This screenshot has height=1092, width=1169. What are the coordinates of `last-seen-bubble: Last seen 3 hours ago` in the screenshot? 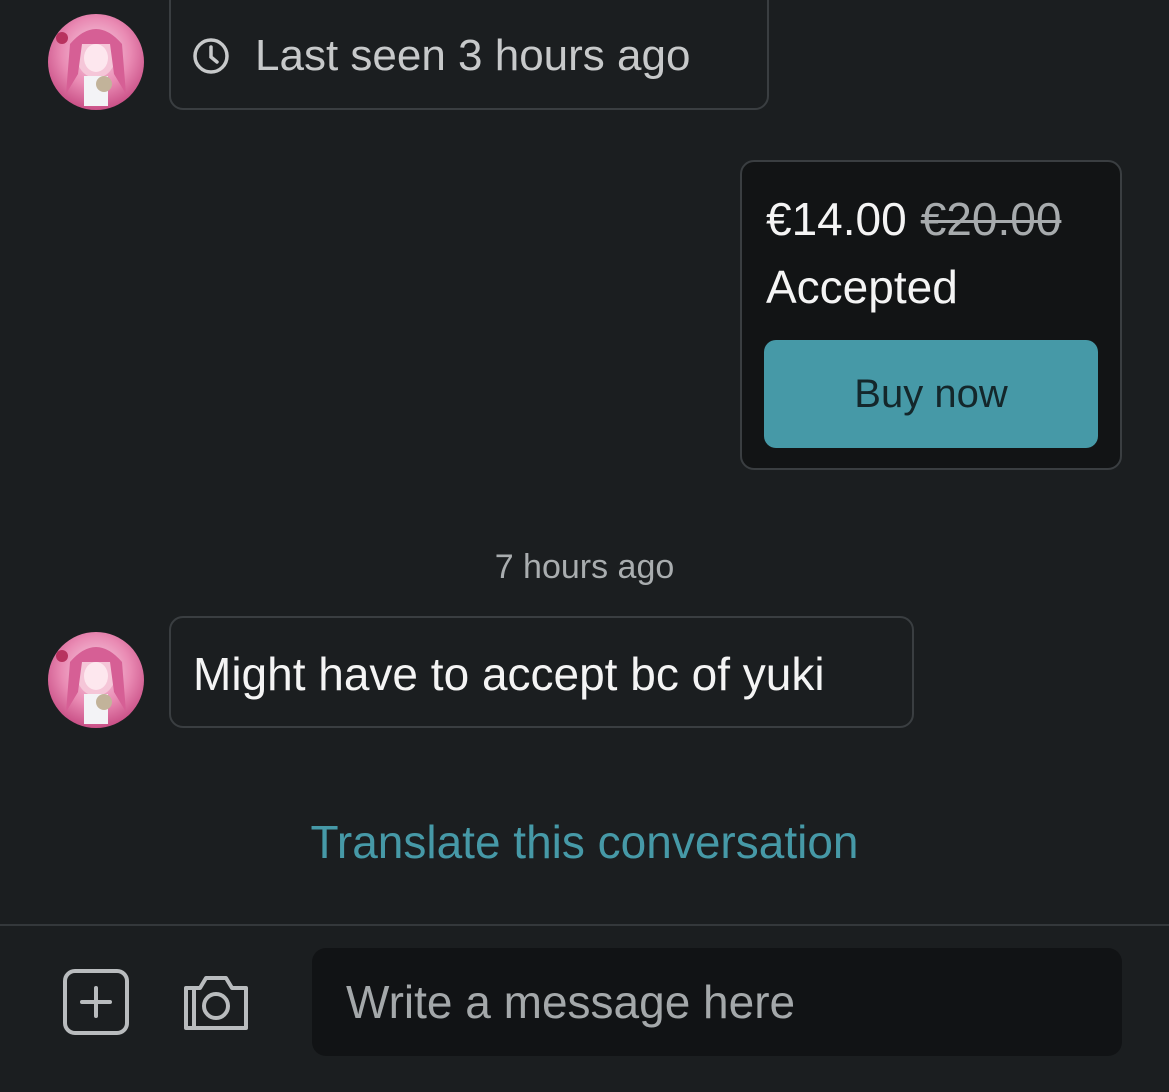 It's located at (469, 55).